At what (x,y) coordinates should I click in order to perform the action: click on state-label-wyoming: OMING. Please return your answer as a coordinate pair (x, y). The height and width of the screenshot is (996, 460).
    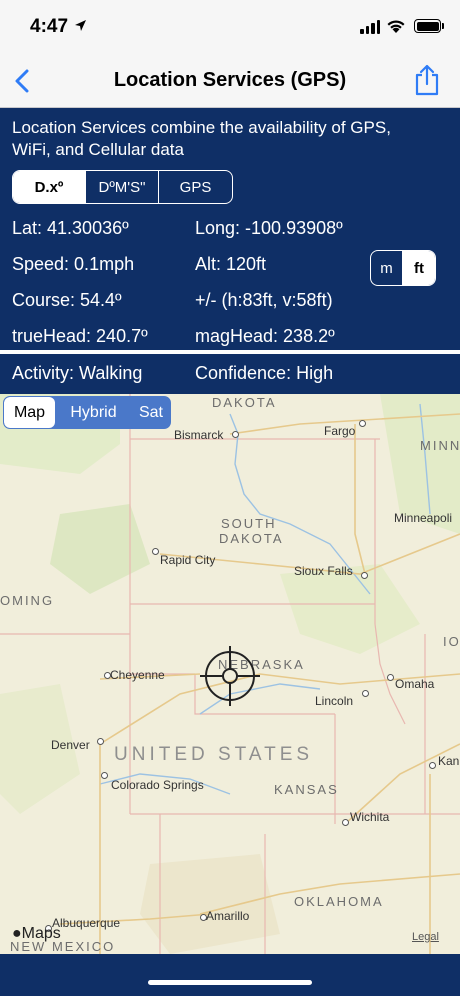
    Looking at the image, I should click on (27, 600).